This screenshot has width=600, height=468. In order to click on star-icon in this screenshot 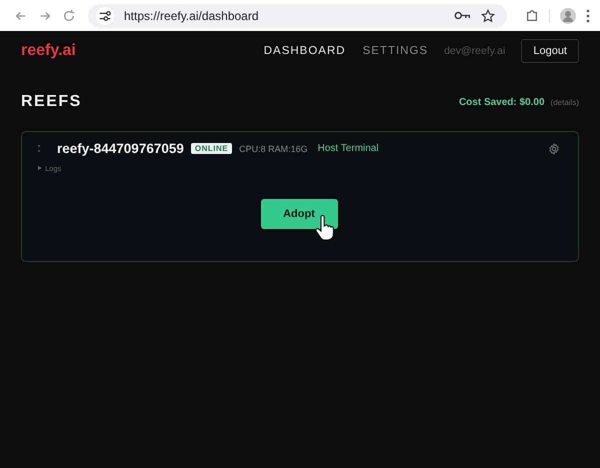, I will do `click(488, 15)`.